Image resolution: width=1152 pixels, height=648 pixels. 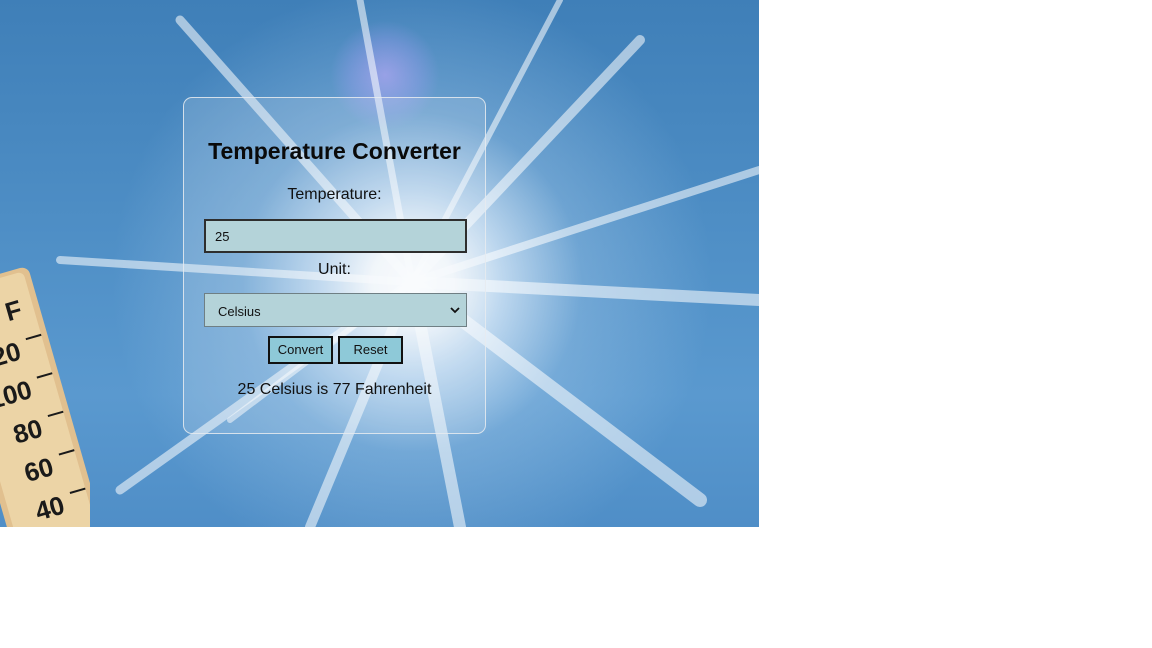 I want to click on unit-select-value: Celsius, so click(x=239, y=311).